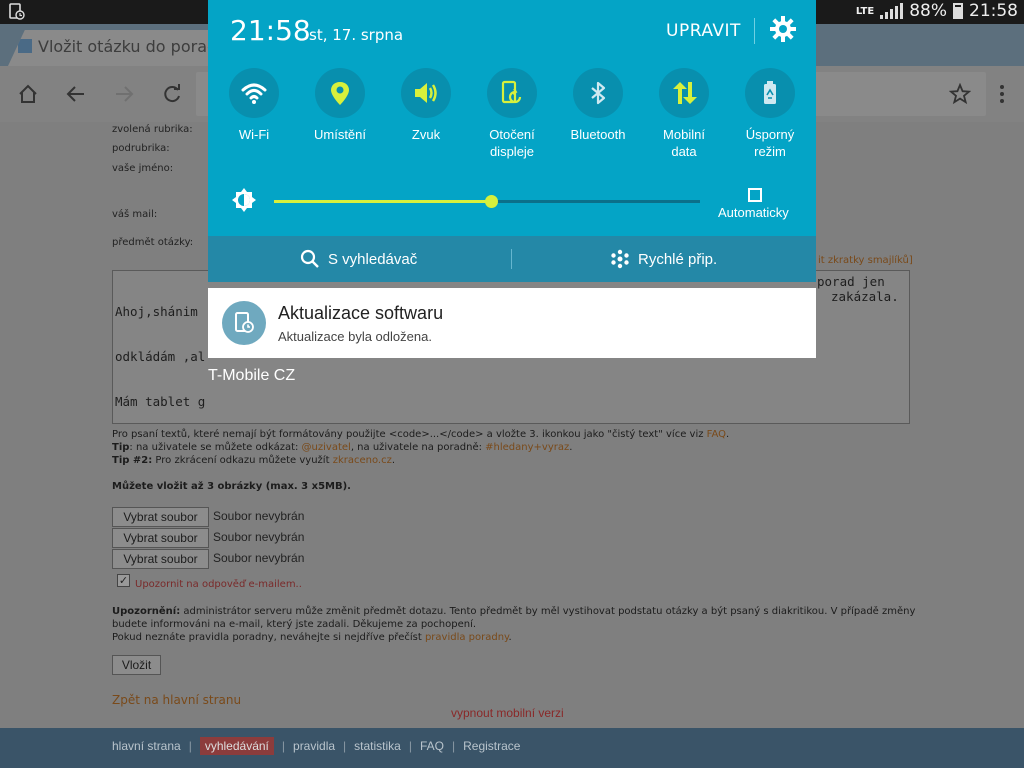 The image size is (1024, 768). I want to click on footer-link-rules: pravidla, so click(314, 746).